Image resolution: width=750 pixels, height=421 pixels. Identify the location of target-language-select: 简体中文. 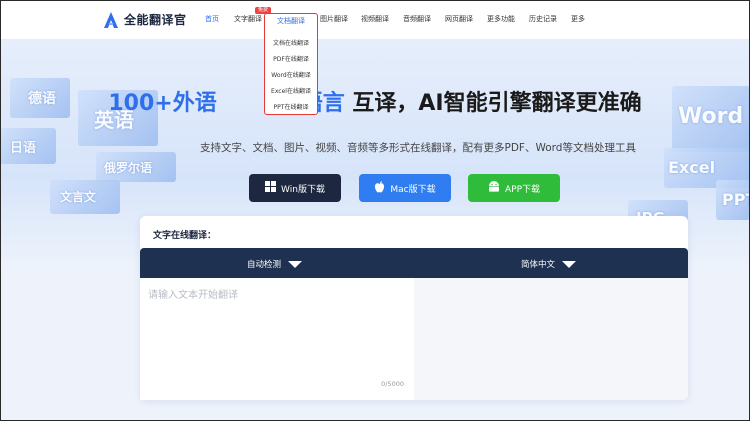
(549, 264).